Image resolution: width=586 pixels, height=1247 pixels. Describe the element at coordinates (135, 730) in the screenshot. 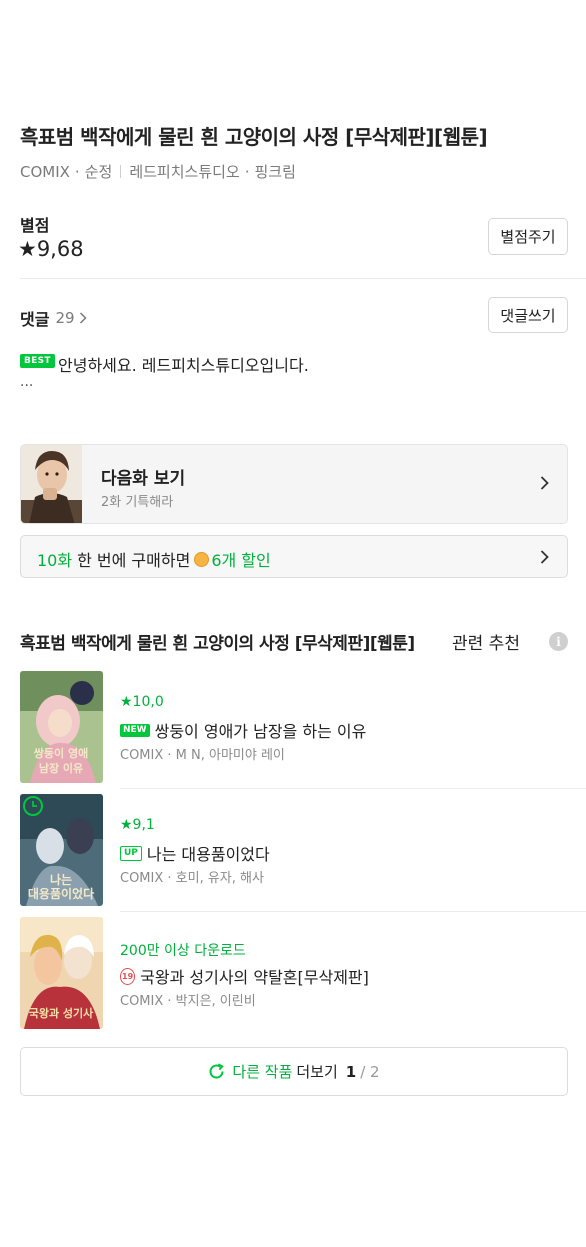

I see `new-badge: NEW` at that location.